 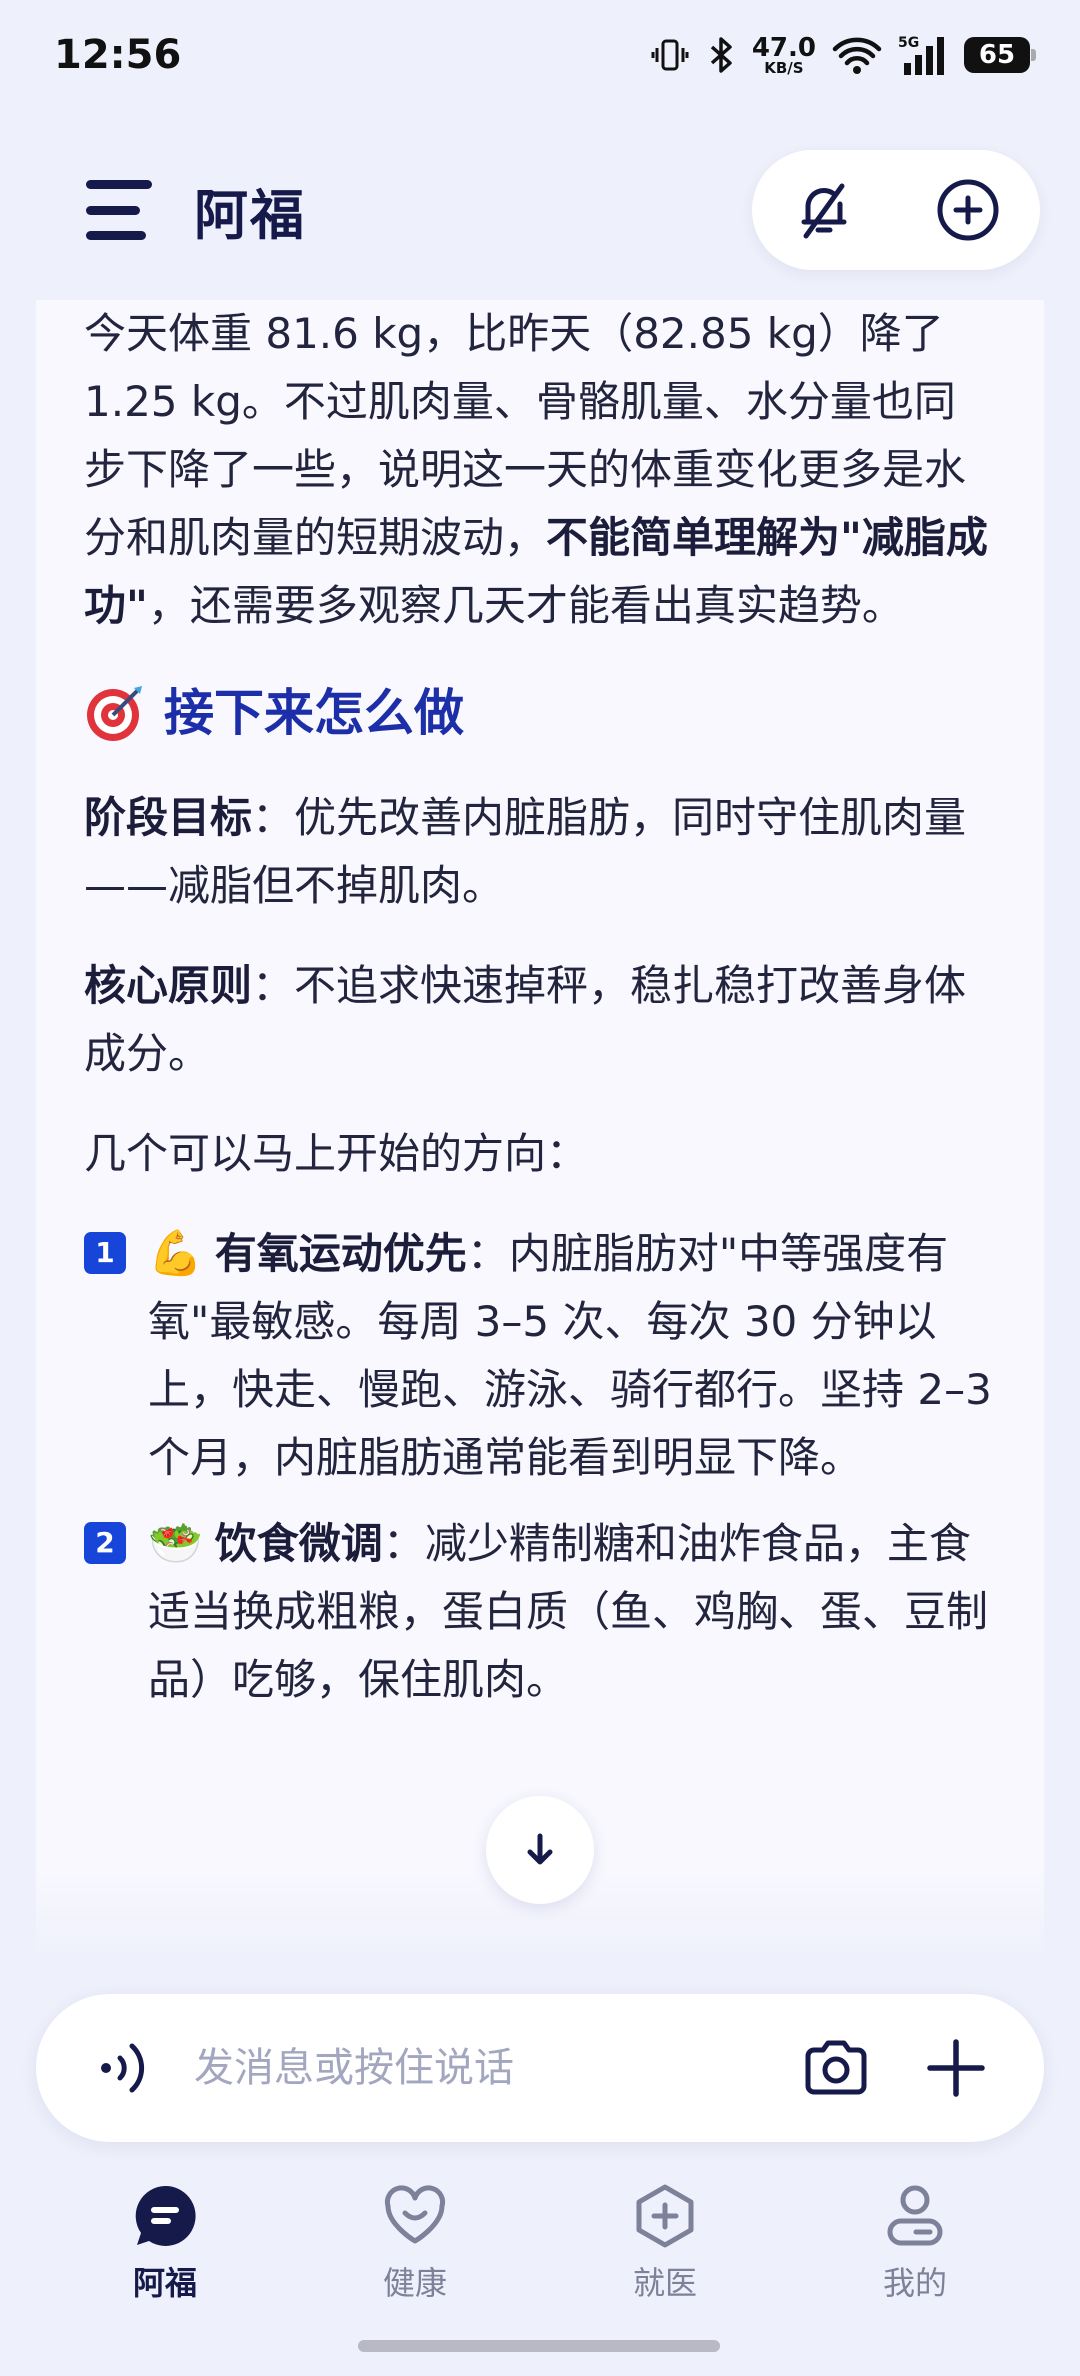 What do you see at coordinates (665, 2216) in the screenshot?
I see `medical-cross-icon` at bounding box center [665, 2216].